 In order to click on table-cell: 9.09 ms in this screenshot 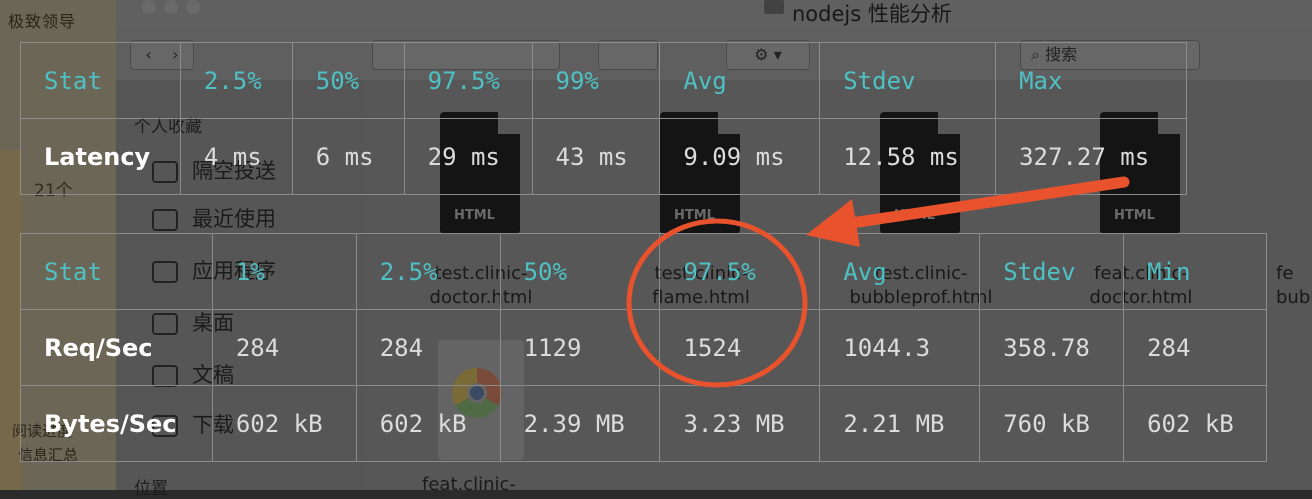, I will do `click(740, 156)`.